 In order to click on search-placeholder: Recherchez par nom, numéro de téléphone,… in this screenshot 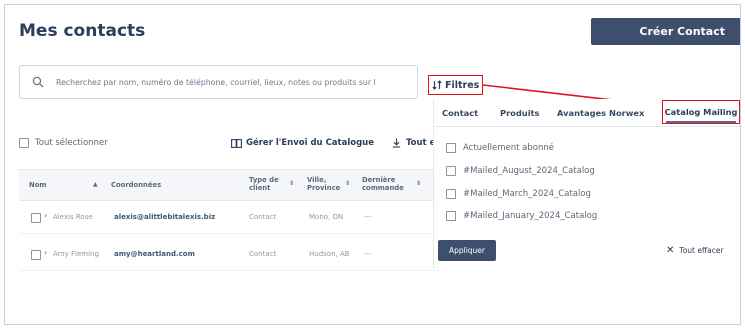, I will do `click(216, 82)`.